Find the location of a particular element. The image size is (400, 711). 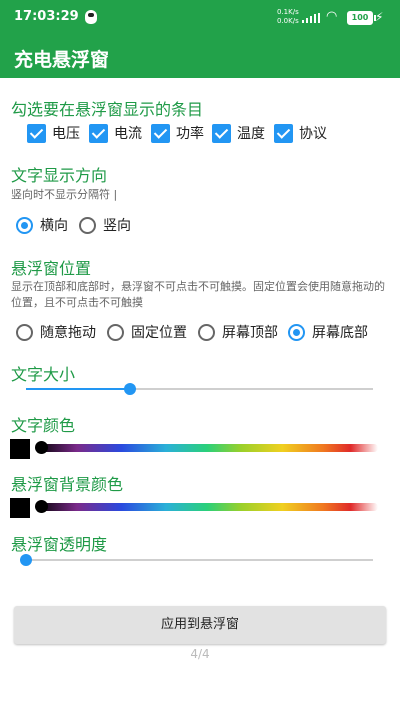

checkbox-current: 电流 is located at coordinates (115, 133).